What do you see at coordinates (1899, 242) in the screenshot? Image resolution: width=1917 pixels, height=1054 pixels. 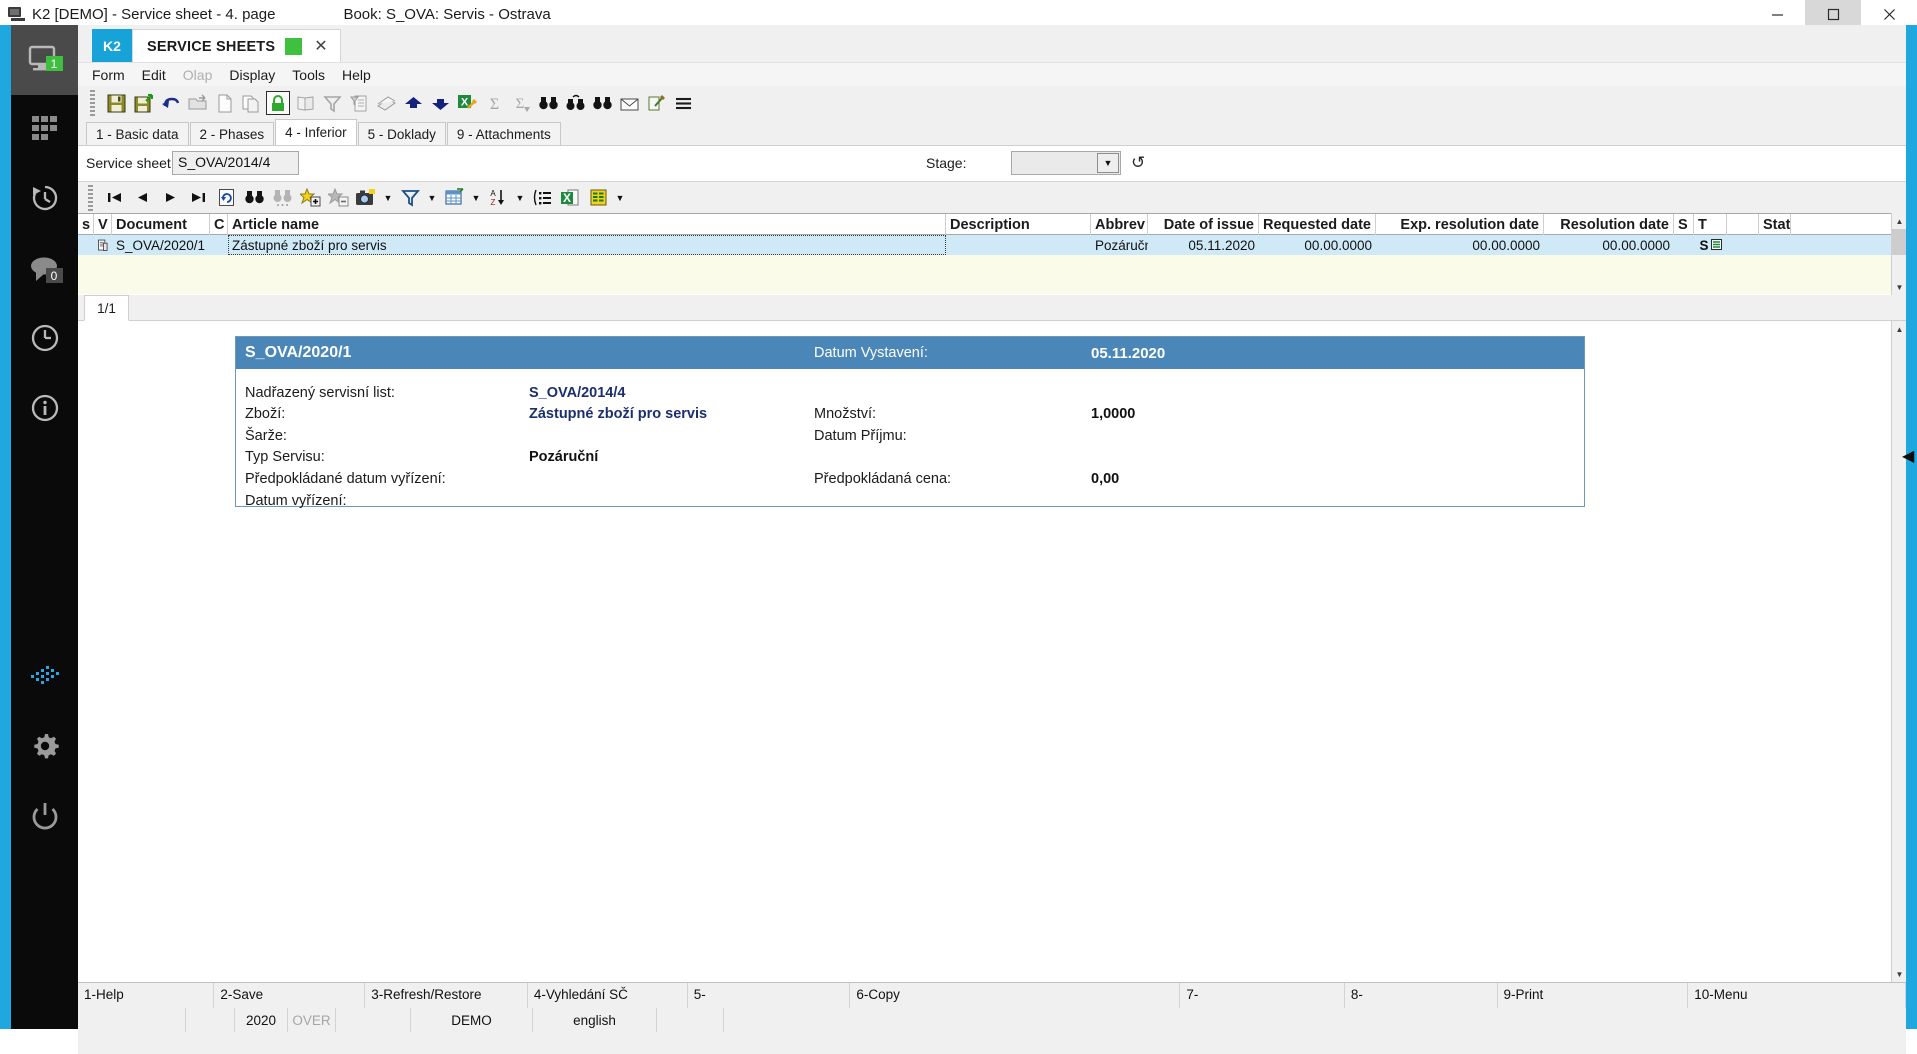 I see `grid-scroll-thumb` at bounding box center [1899, 242].